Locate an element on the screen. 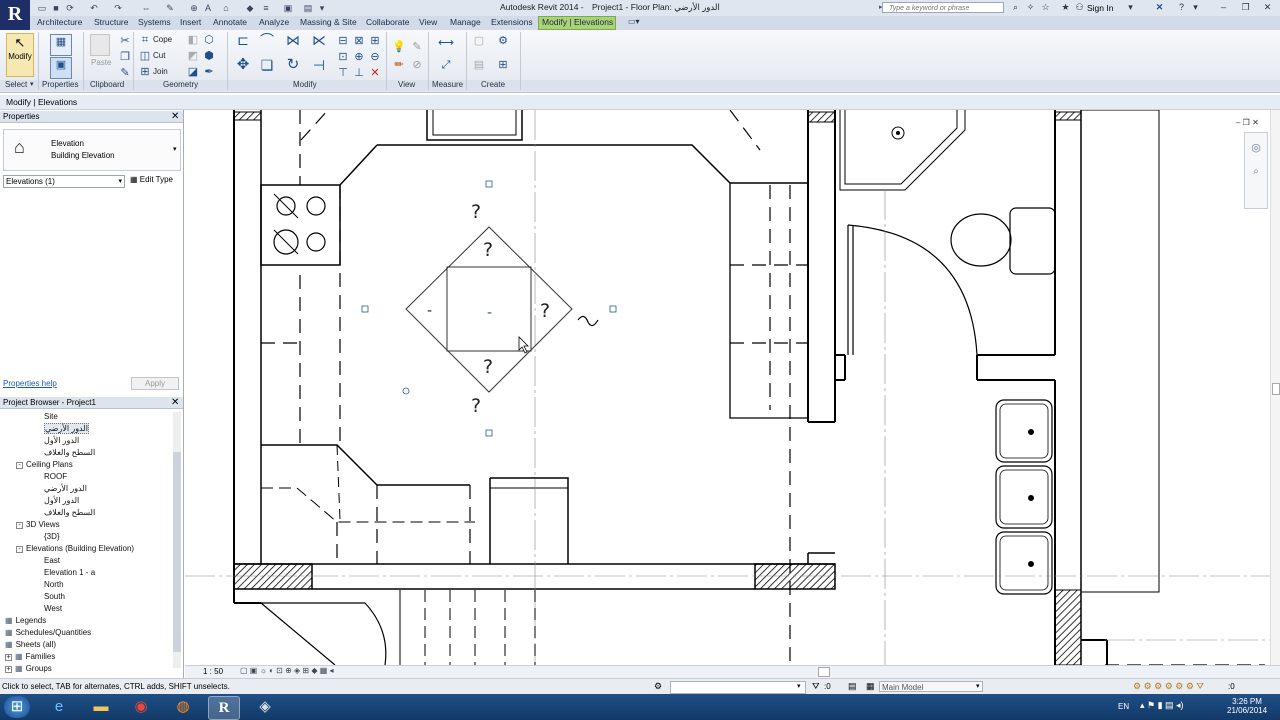  instance-selector: Elevations (1) ▾ is located at coordinates (64, 181).